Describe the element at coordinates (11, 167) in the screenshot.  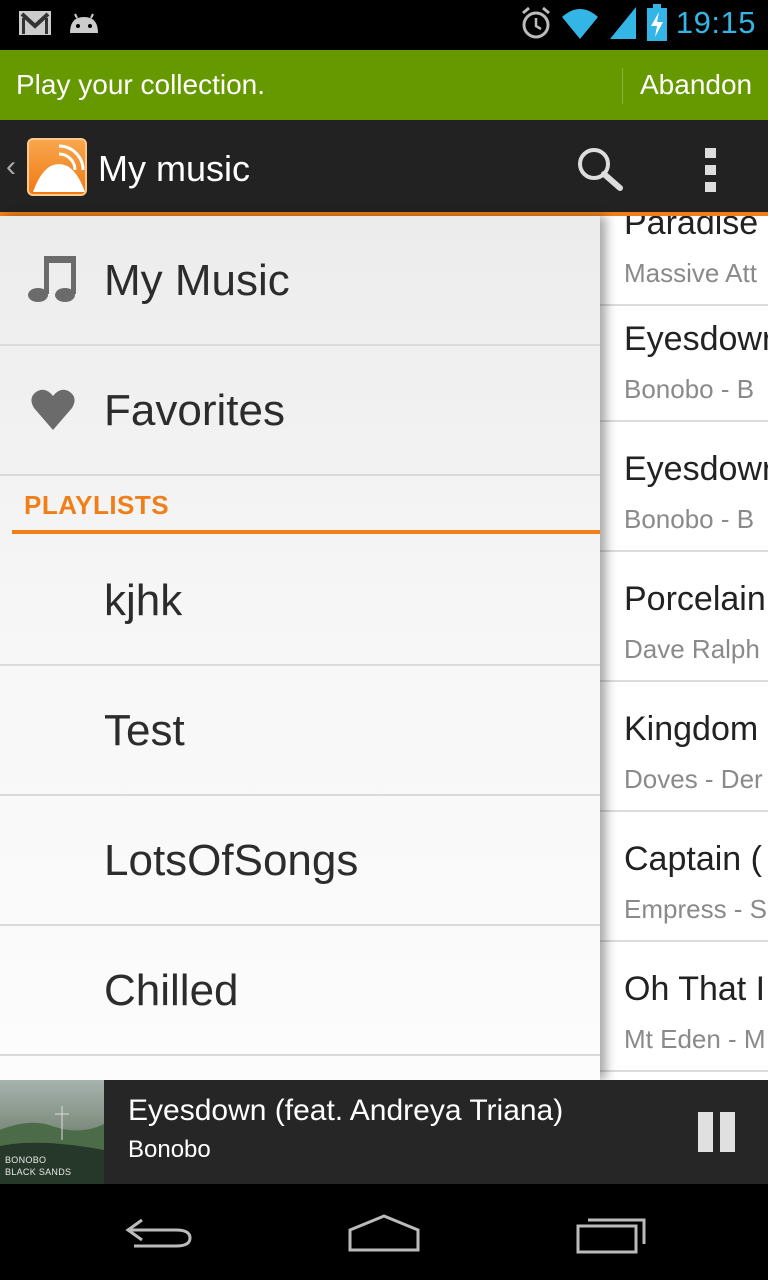
I see `drawer-up-caret-icon: ‹` at that location.